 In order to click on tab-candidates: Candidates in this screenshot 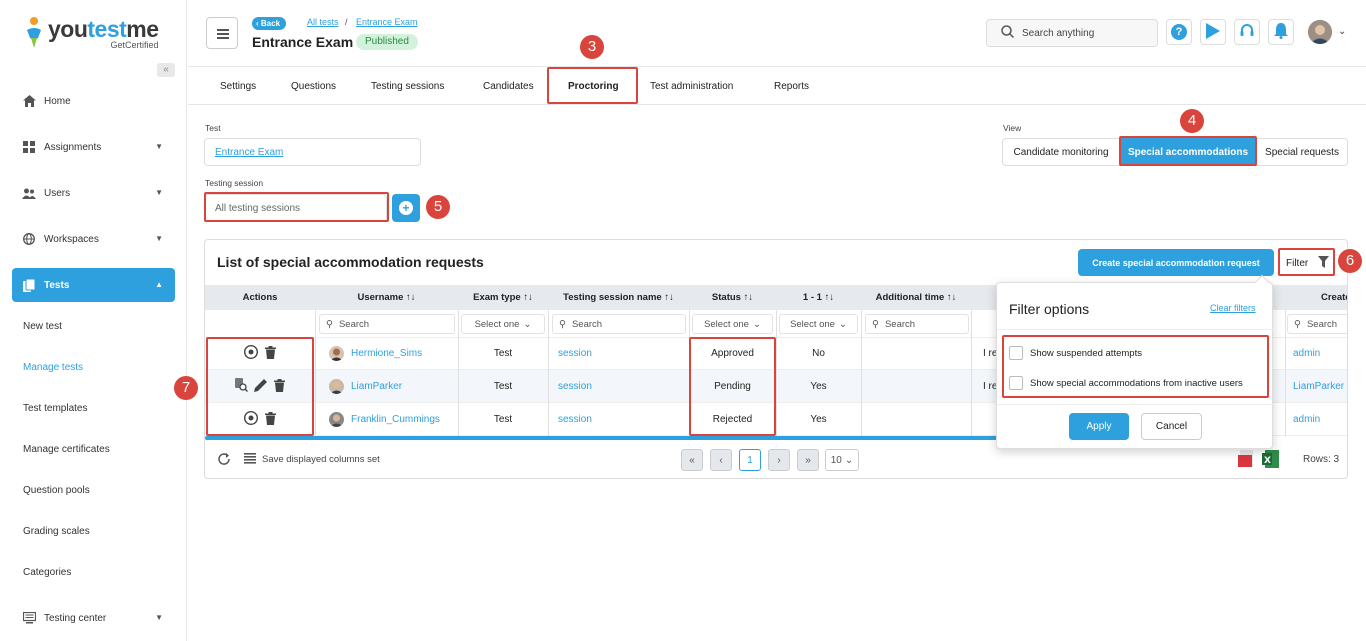, I will do `click(508, 86)`.